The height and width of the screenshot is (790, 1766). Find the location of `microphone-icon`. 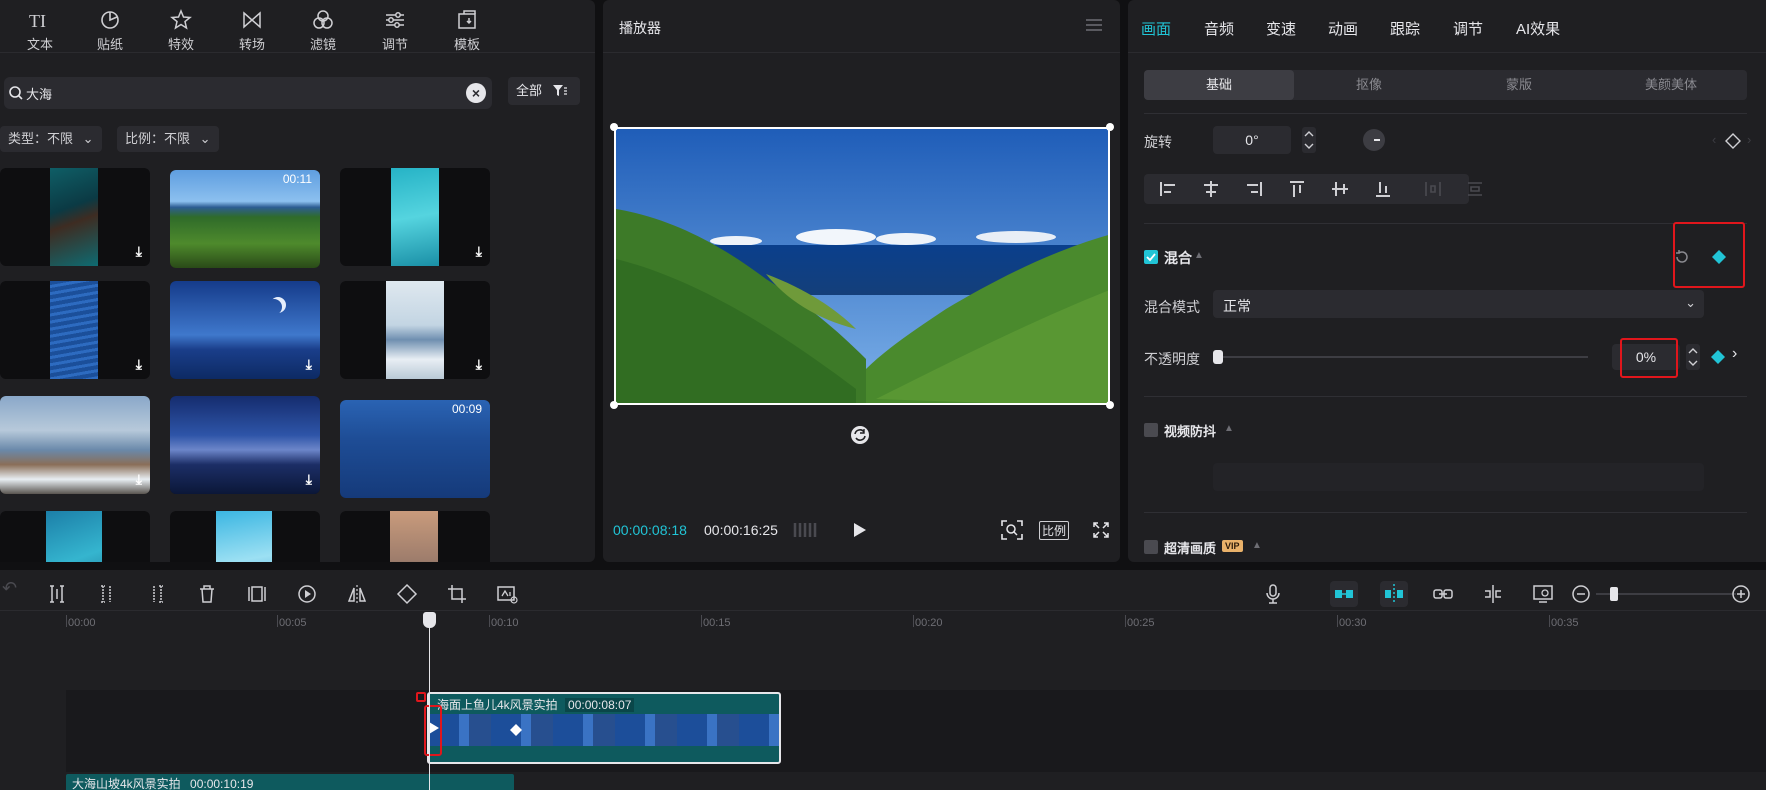

microphone-icon is located at coordinates (1273, 594).